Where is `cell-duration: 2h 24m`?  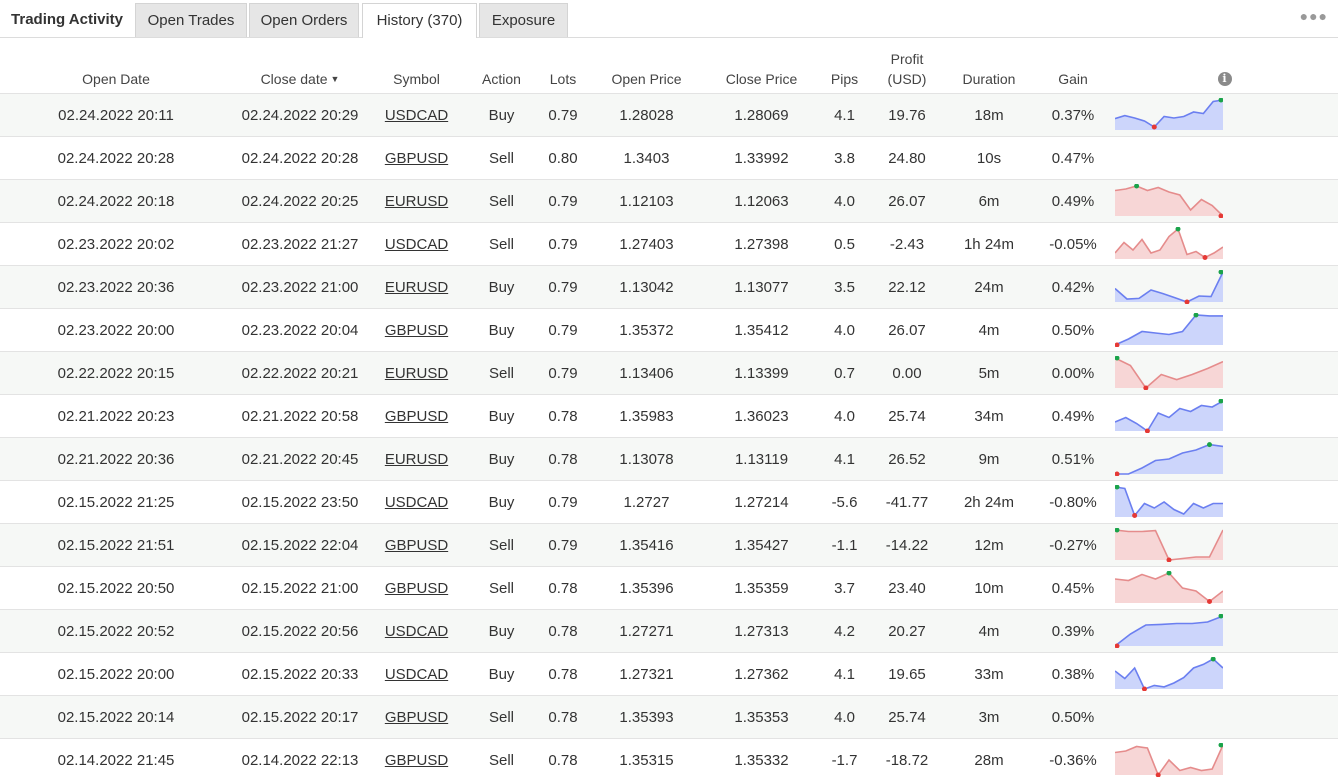 cell-duration: 2h 24m is located at coordinates (989, 502).